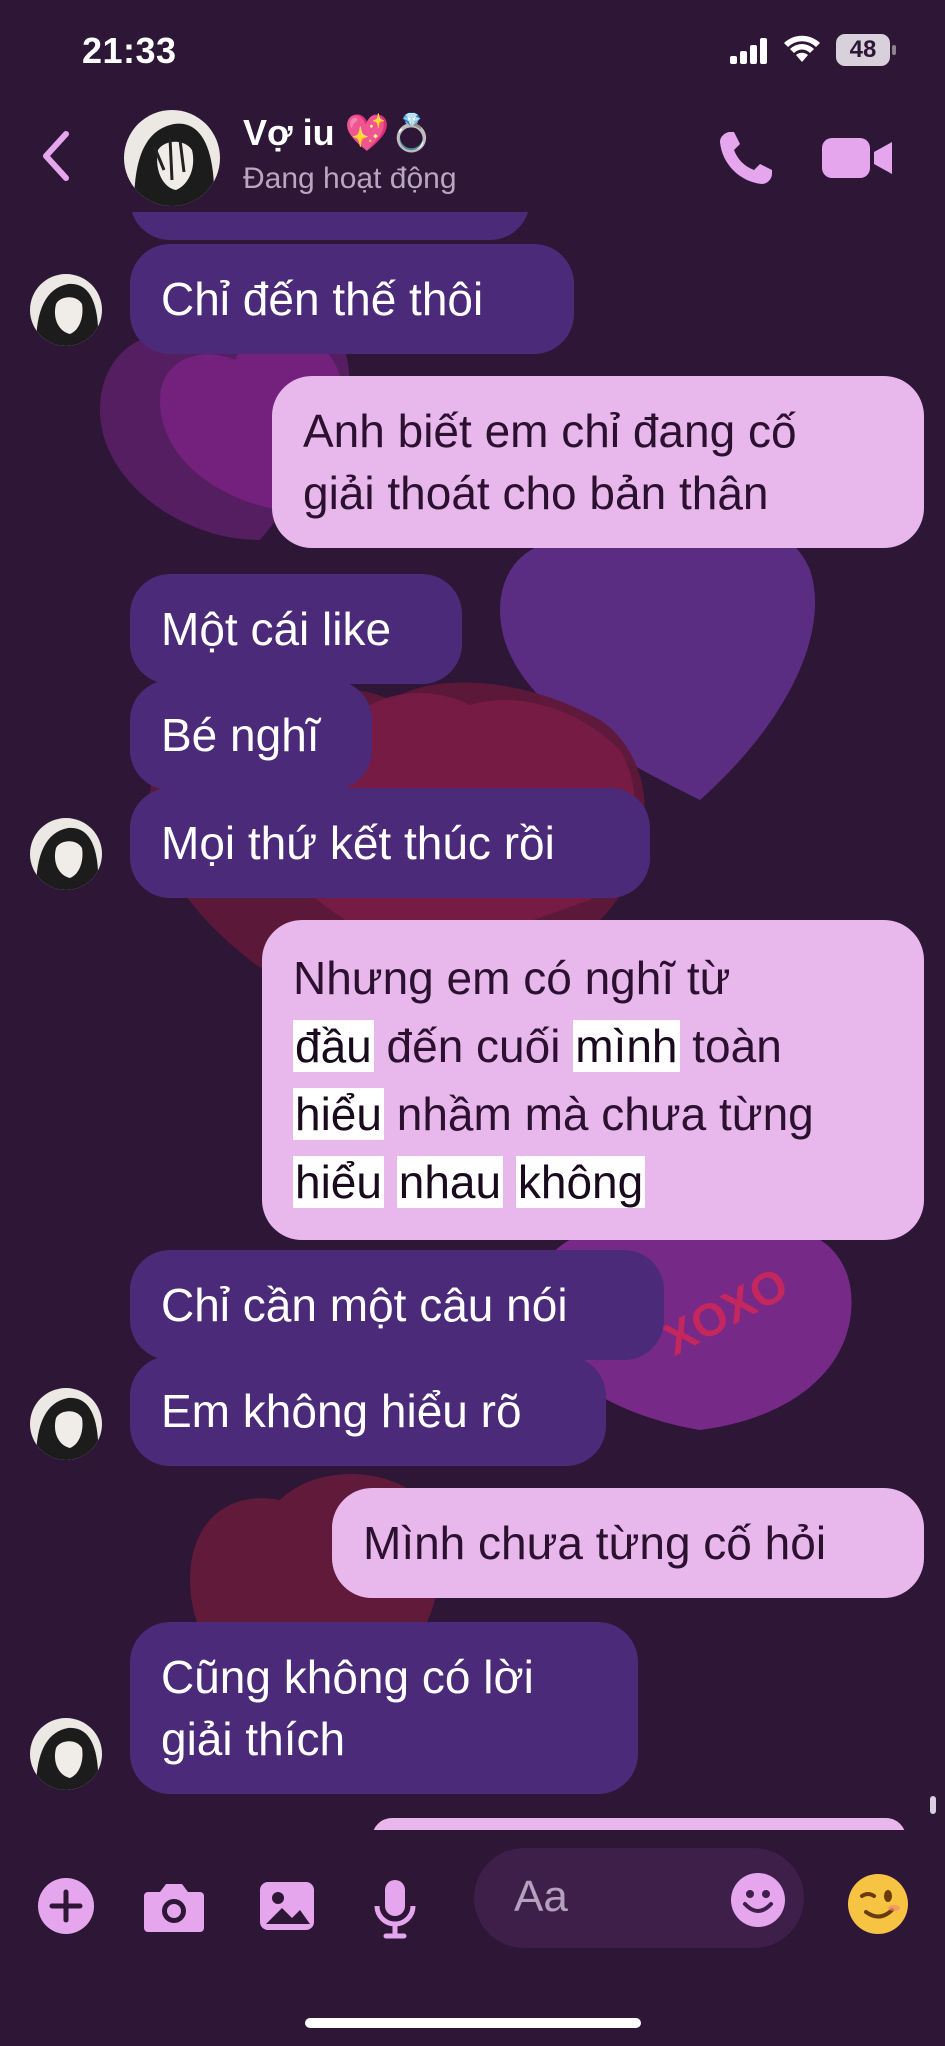 This screenshot has width=945, height=2046. I want to click on status-bar: 21:33 48, so click(472, 50).